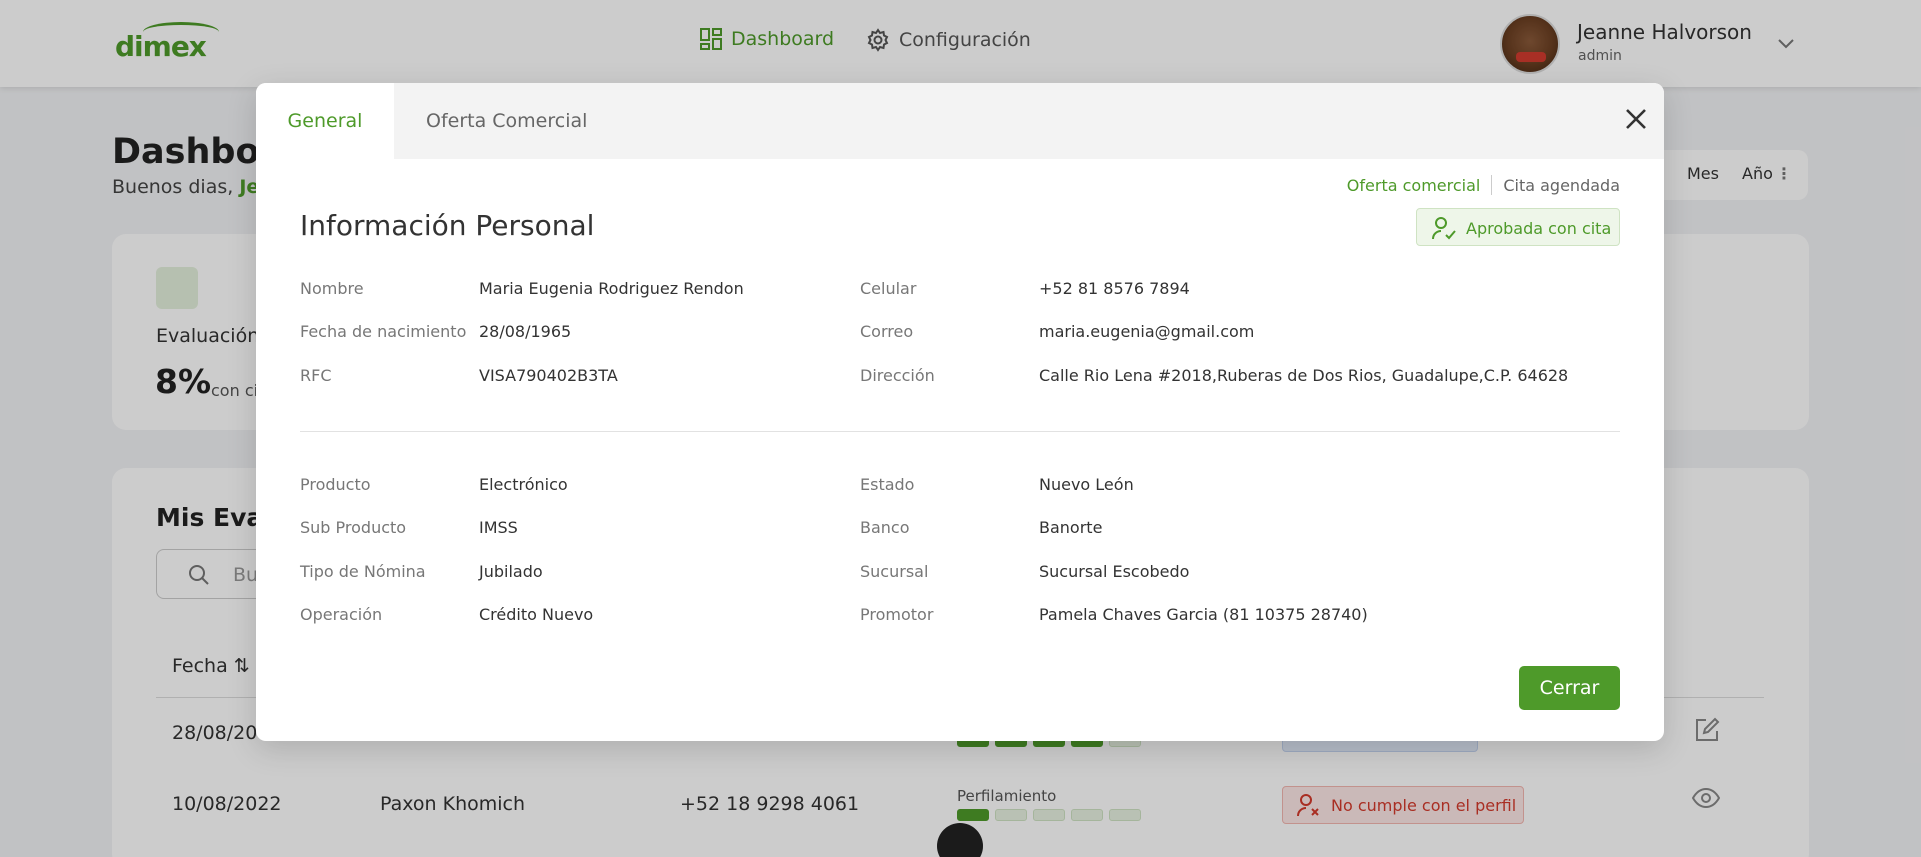 Image resolution: width=1921 pixels, height=857 pixels. I want to click on tab-oferta-comercial: Oferta Comercial, so click(506, 121).